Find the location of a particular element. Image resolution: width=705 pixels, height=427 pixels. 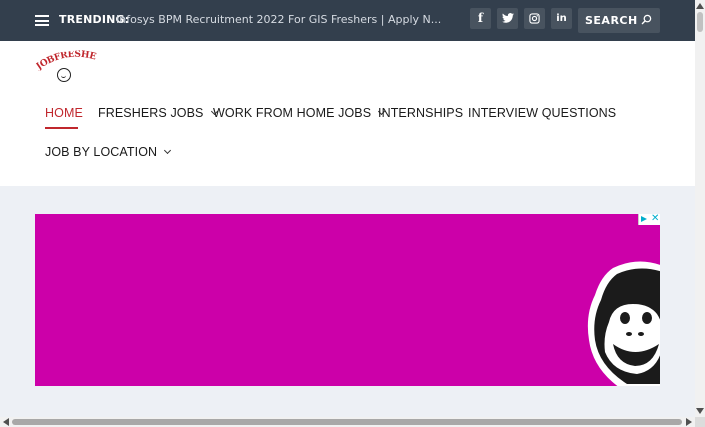

horizontal-scroll-thumb is located at coordinates (347, 422).